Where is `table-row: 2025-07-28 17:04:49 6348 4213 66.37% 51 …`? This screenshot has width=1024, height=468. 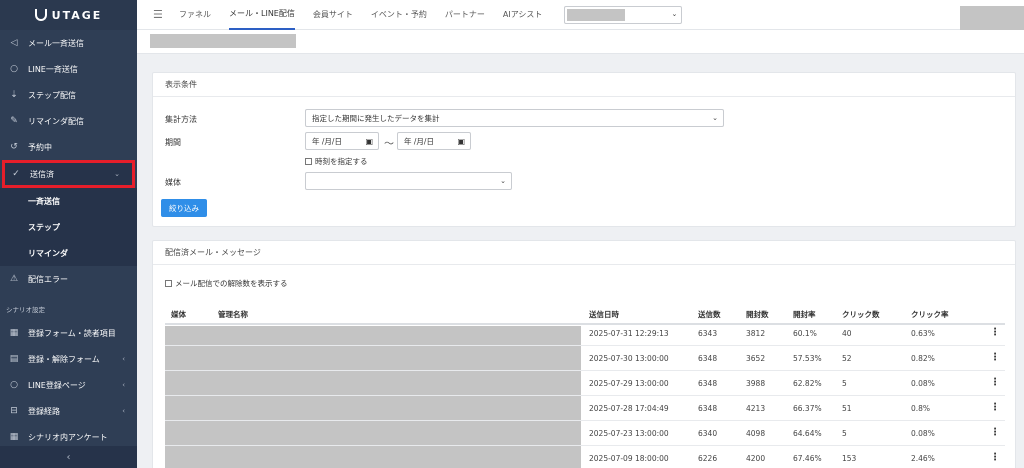 table-row: 2025-07-28 17:04:49 6348 4213 66.37% 51 … is located at coordinates (585, 408).